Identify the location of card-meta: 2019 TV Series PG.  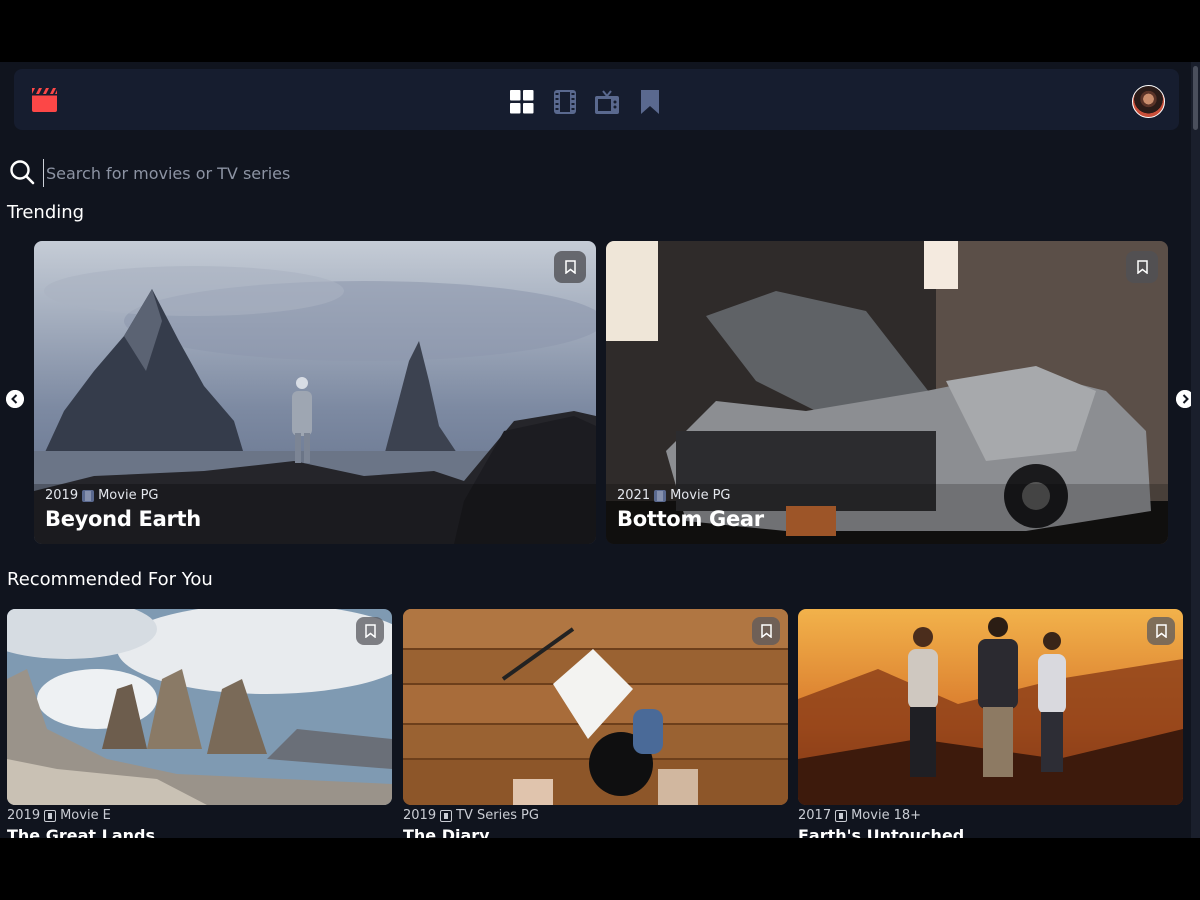
(471, 815).